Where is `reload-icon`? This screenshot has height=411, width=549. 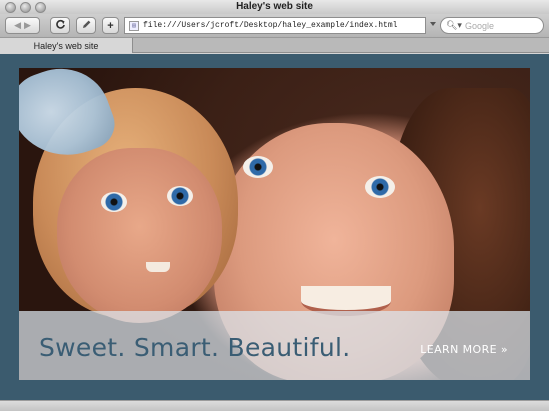
reload-icon is located at coordinates (60, 26).